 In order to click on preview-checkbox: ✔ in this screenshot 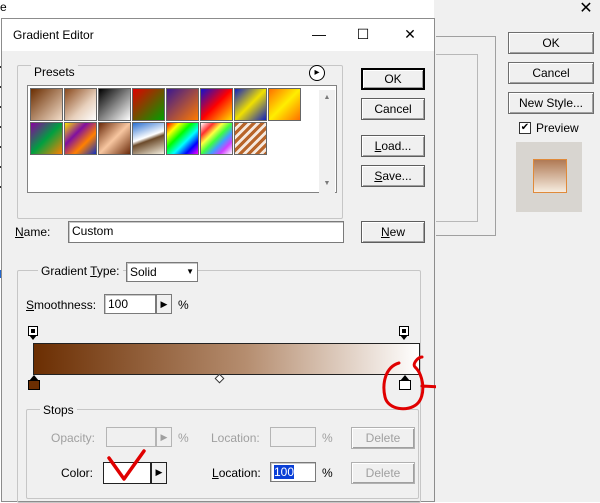, I will do `click(525, 128)`.